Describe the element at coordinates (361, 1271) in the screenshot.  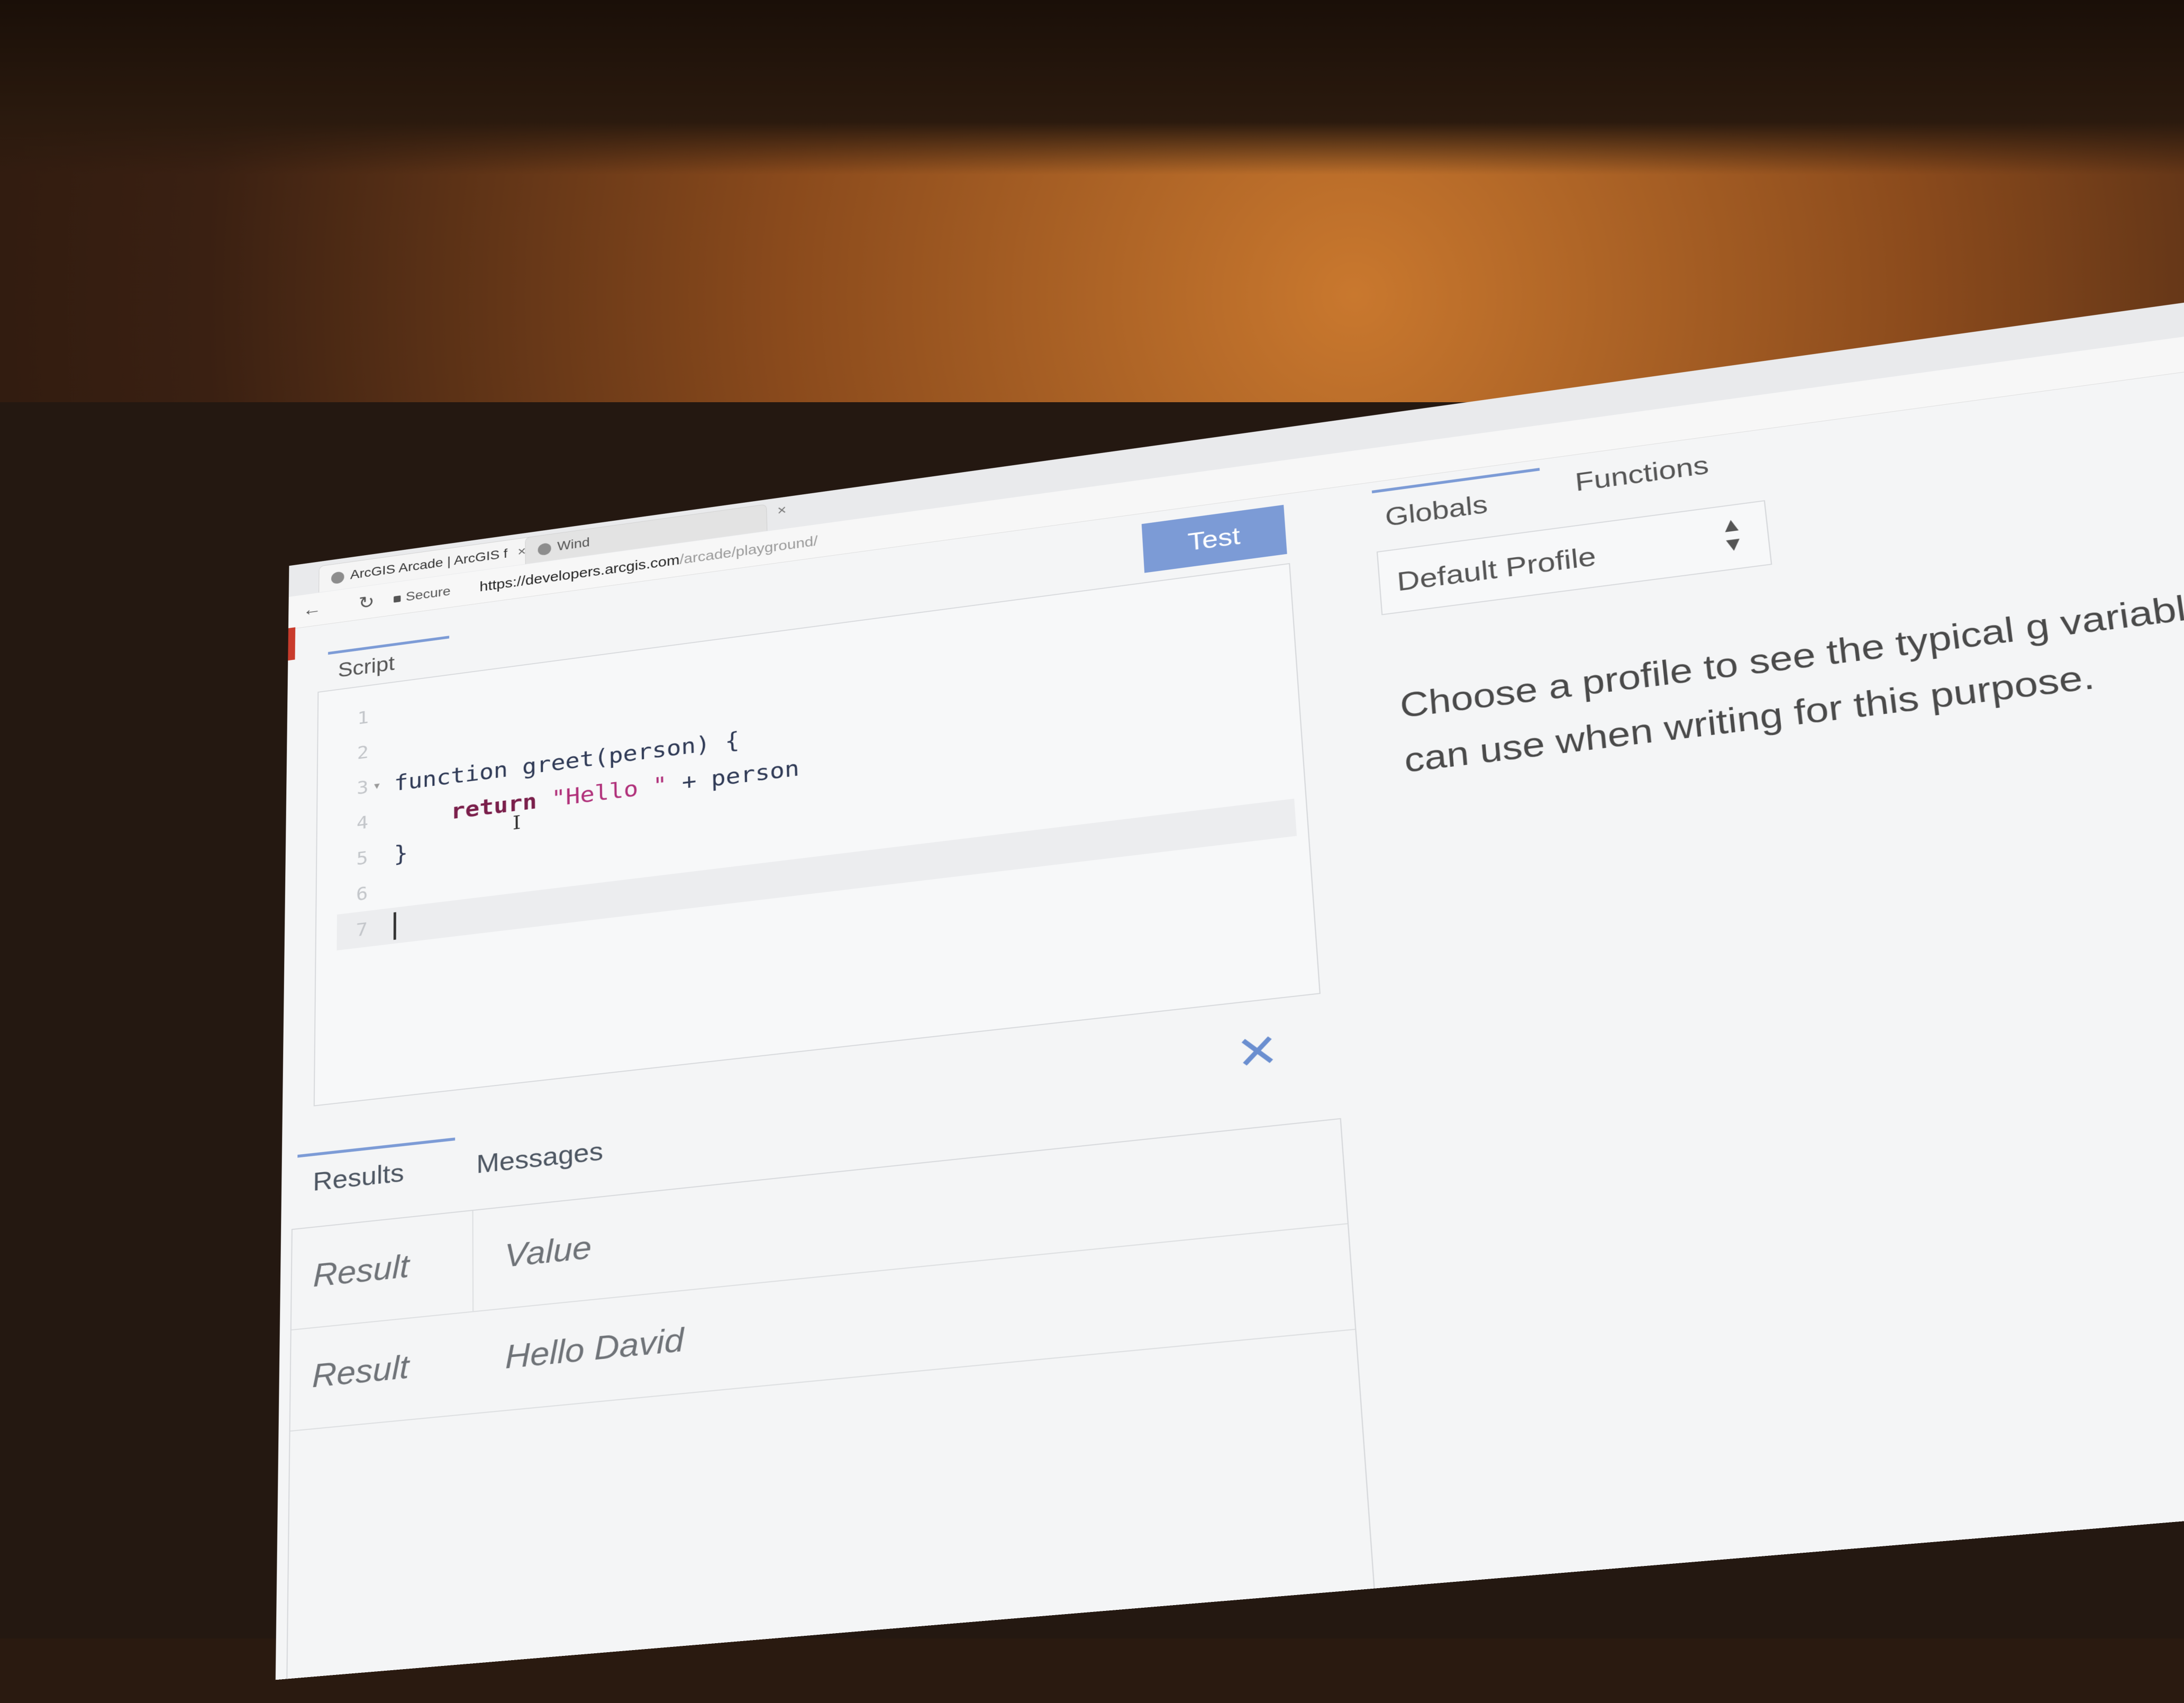
I see `column-header-result: Result` at that location.